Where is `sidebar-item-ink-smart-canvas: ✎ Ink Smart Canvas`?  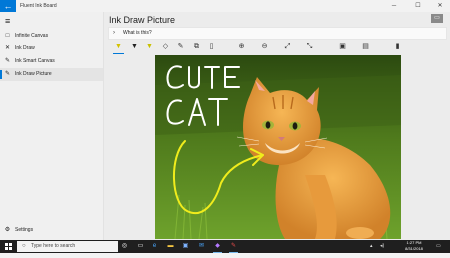 sidebar-item-ink-smart-canvas: ✎ Ink Smart Canvas is located at coordinates (51, 61).